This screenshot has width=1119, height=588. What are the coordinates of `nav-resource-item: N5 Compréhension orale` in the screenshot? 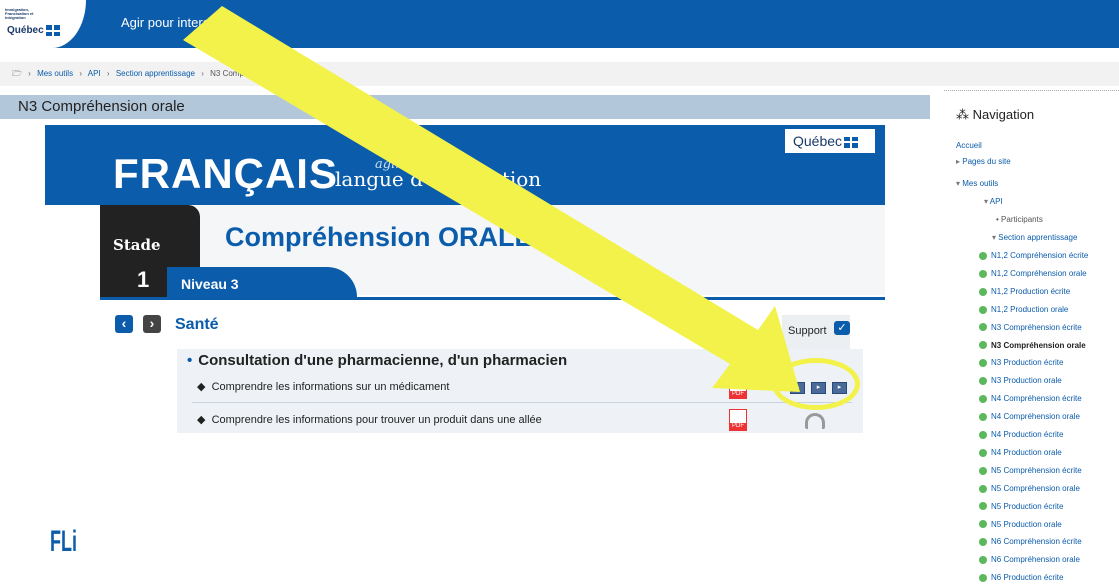 It's located at (1029, 488).